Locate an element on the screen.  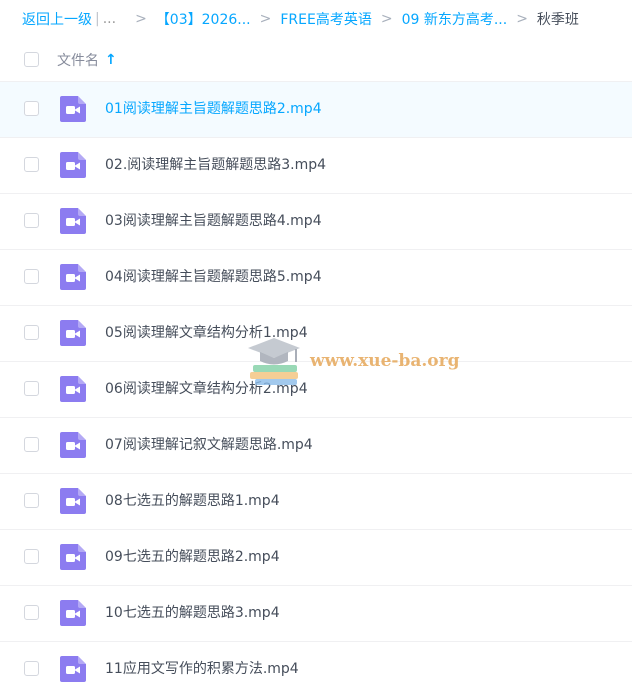
file-name: 05阅读理解文章结构分析1.mp4 is located at coordinates (206, 333).